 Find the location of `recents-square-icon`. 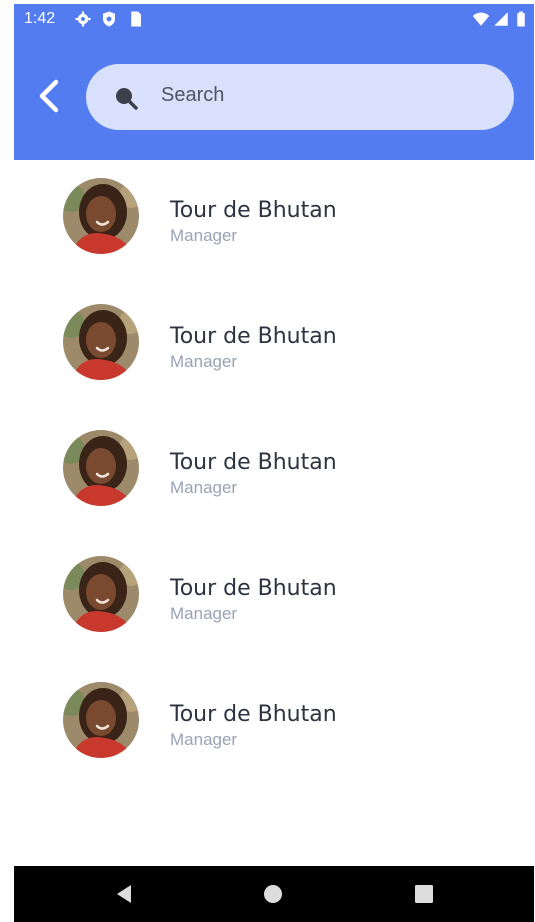

recents-square-icon is located at coordinates (424, 894).